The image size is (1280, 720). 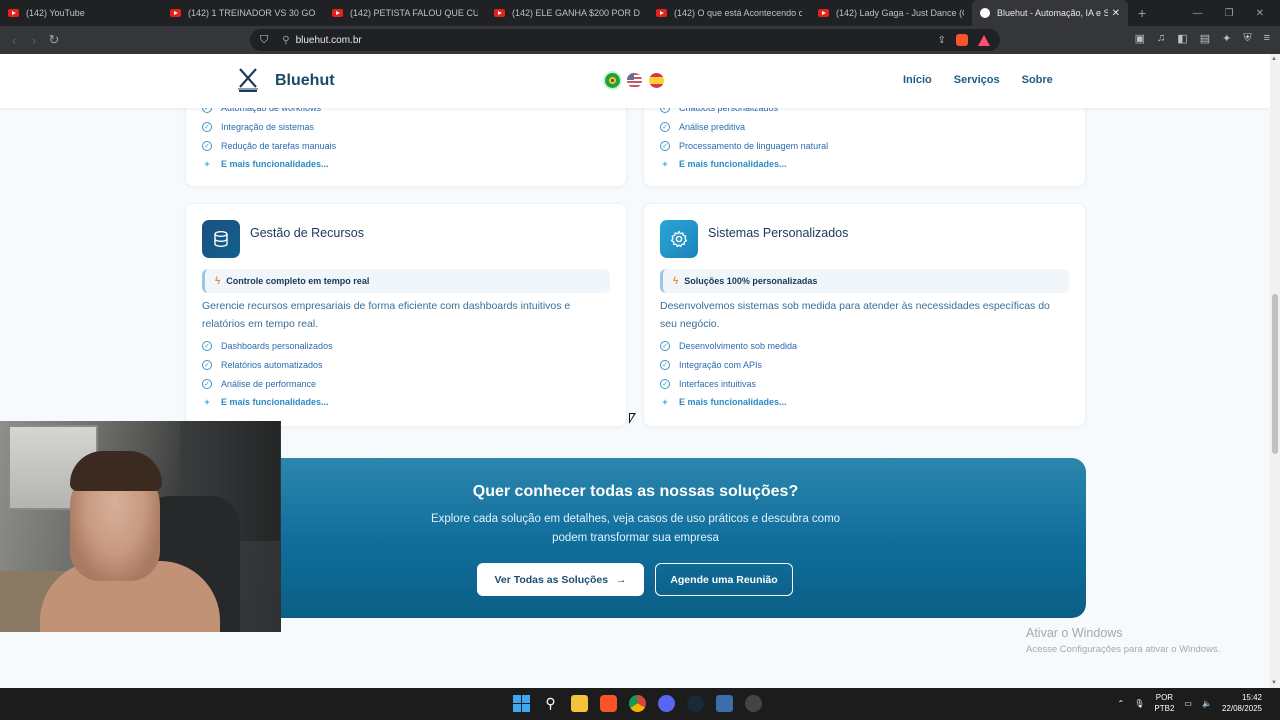 I want to click on clock: 15:42 22/08/2025, so click(x=1242, y=703).